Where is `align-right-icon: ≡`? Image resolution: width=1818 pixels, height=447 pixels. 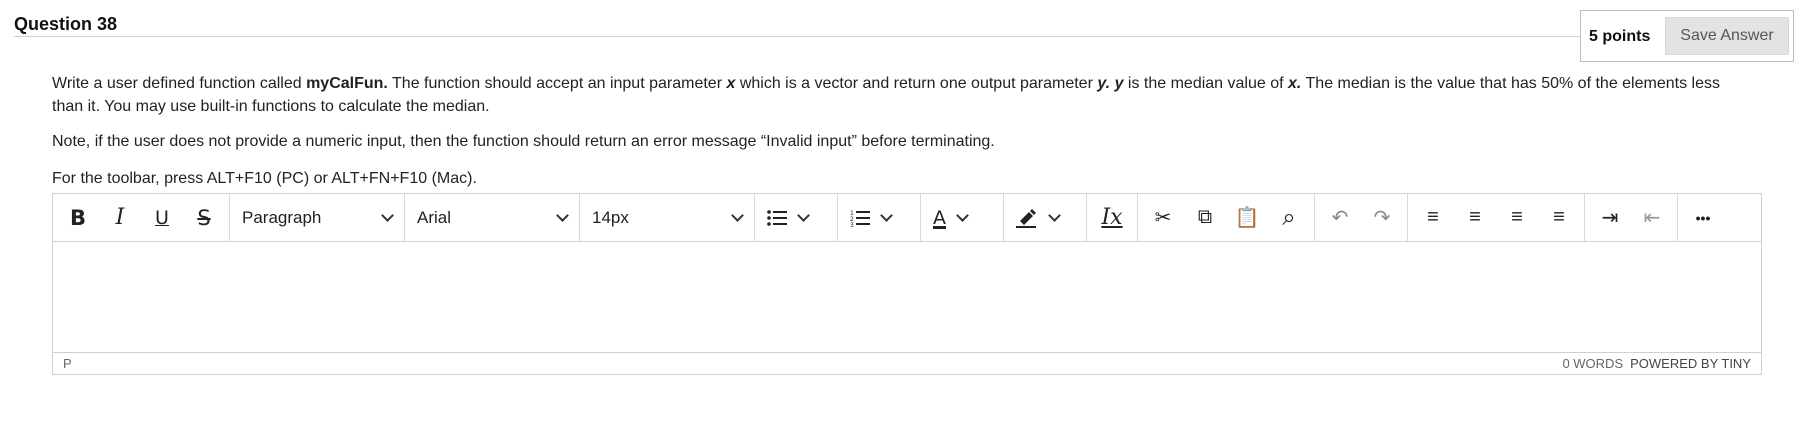
align-right-icon: ≡ is located at coordinates (1517, 217).